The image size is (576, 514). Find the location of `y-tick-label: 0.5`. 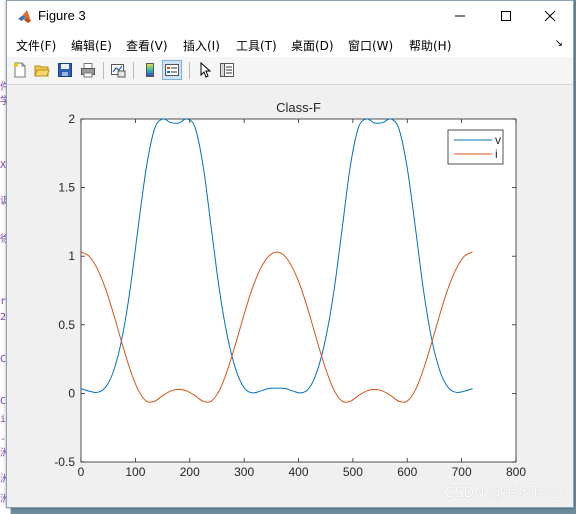

y-tick-label: 0.5 is located at coordinates (66, 325).